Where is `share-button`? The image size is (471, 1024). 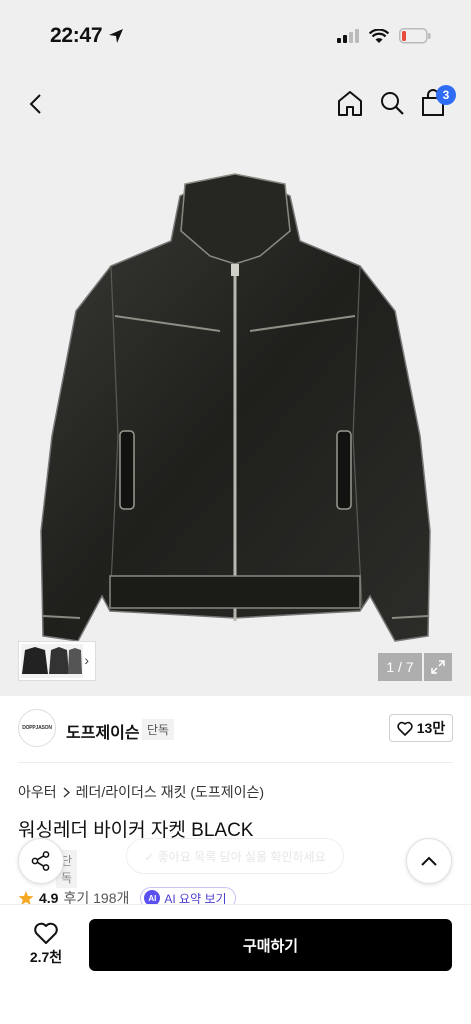
share-button is located at coordinates (41, 861).